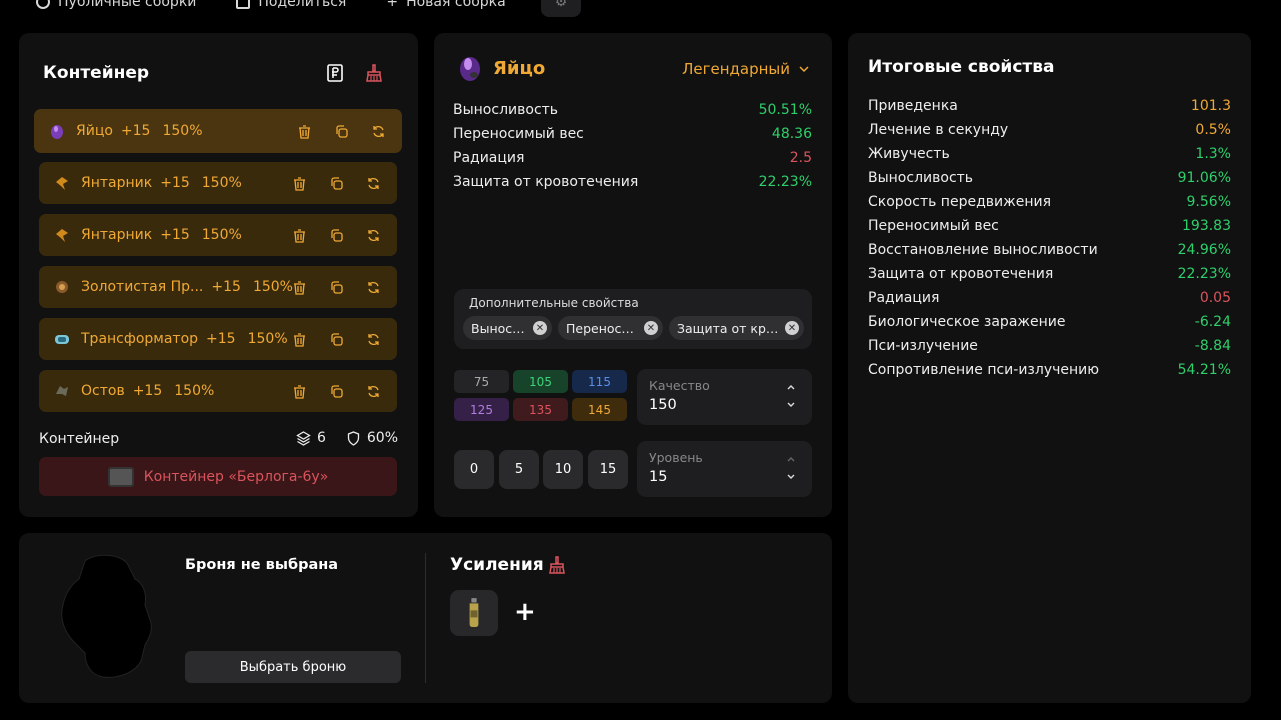 The image size is (1281, 720). Describe the element at coordinates (541, 395) in the screenshot. I see `quality-presets: 75 105 115 125 135 145` at that location.